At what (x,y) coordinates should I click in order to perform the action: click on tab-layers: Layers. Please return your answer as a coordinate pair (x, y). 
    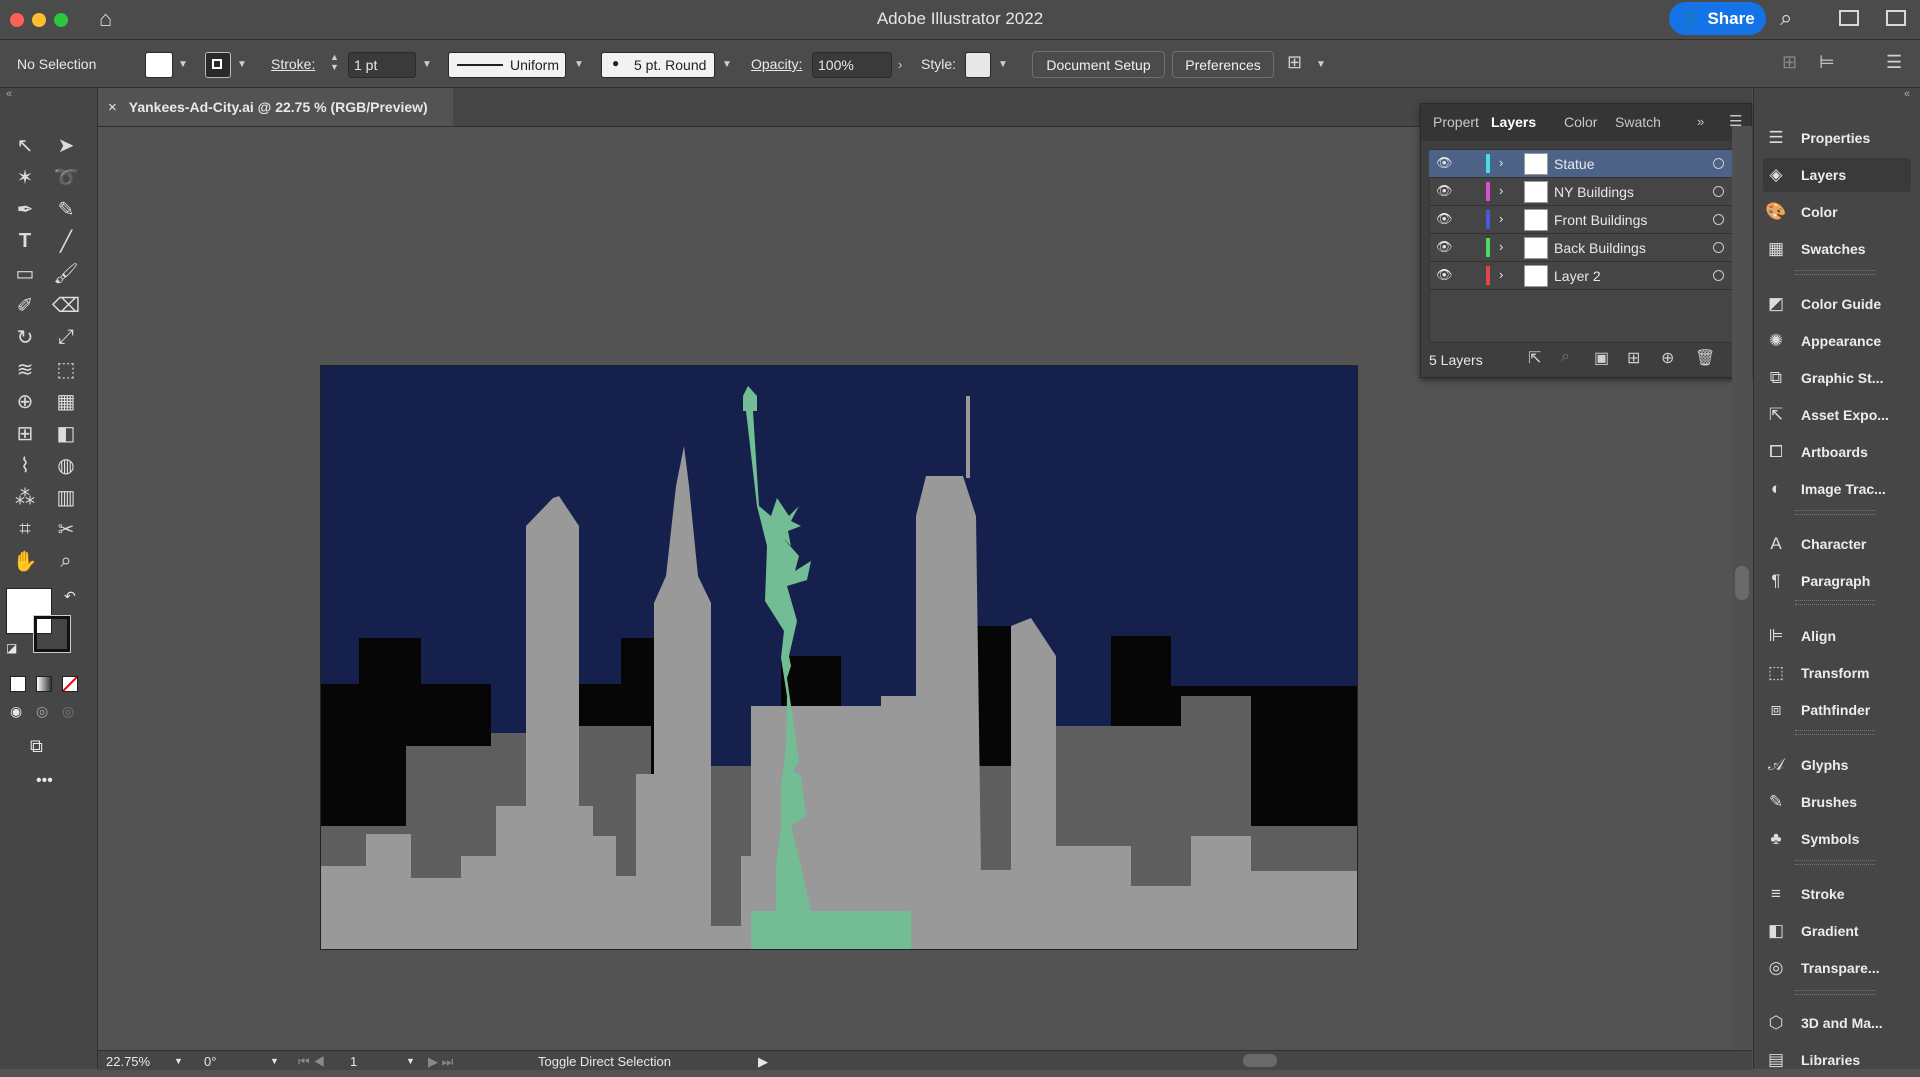
    Looking at the image, I should click on (1513, 122).